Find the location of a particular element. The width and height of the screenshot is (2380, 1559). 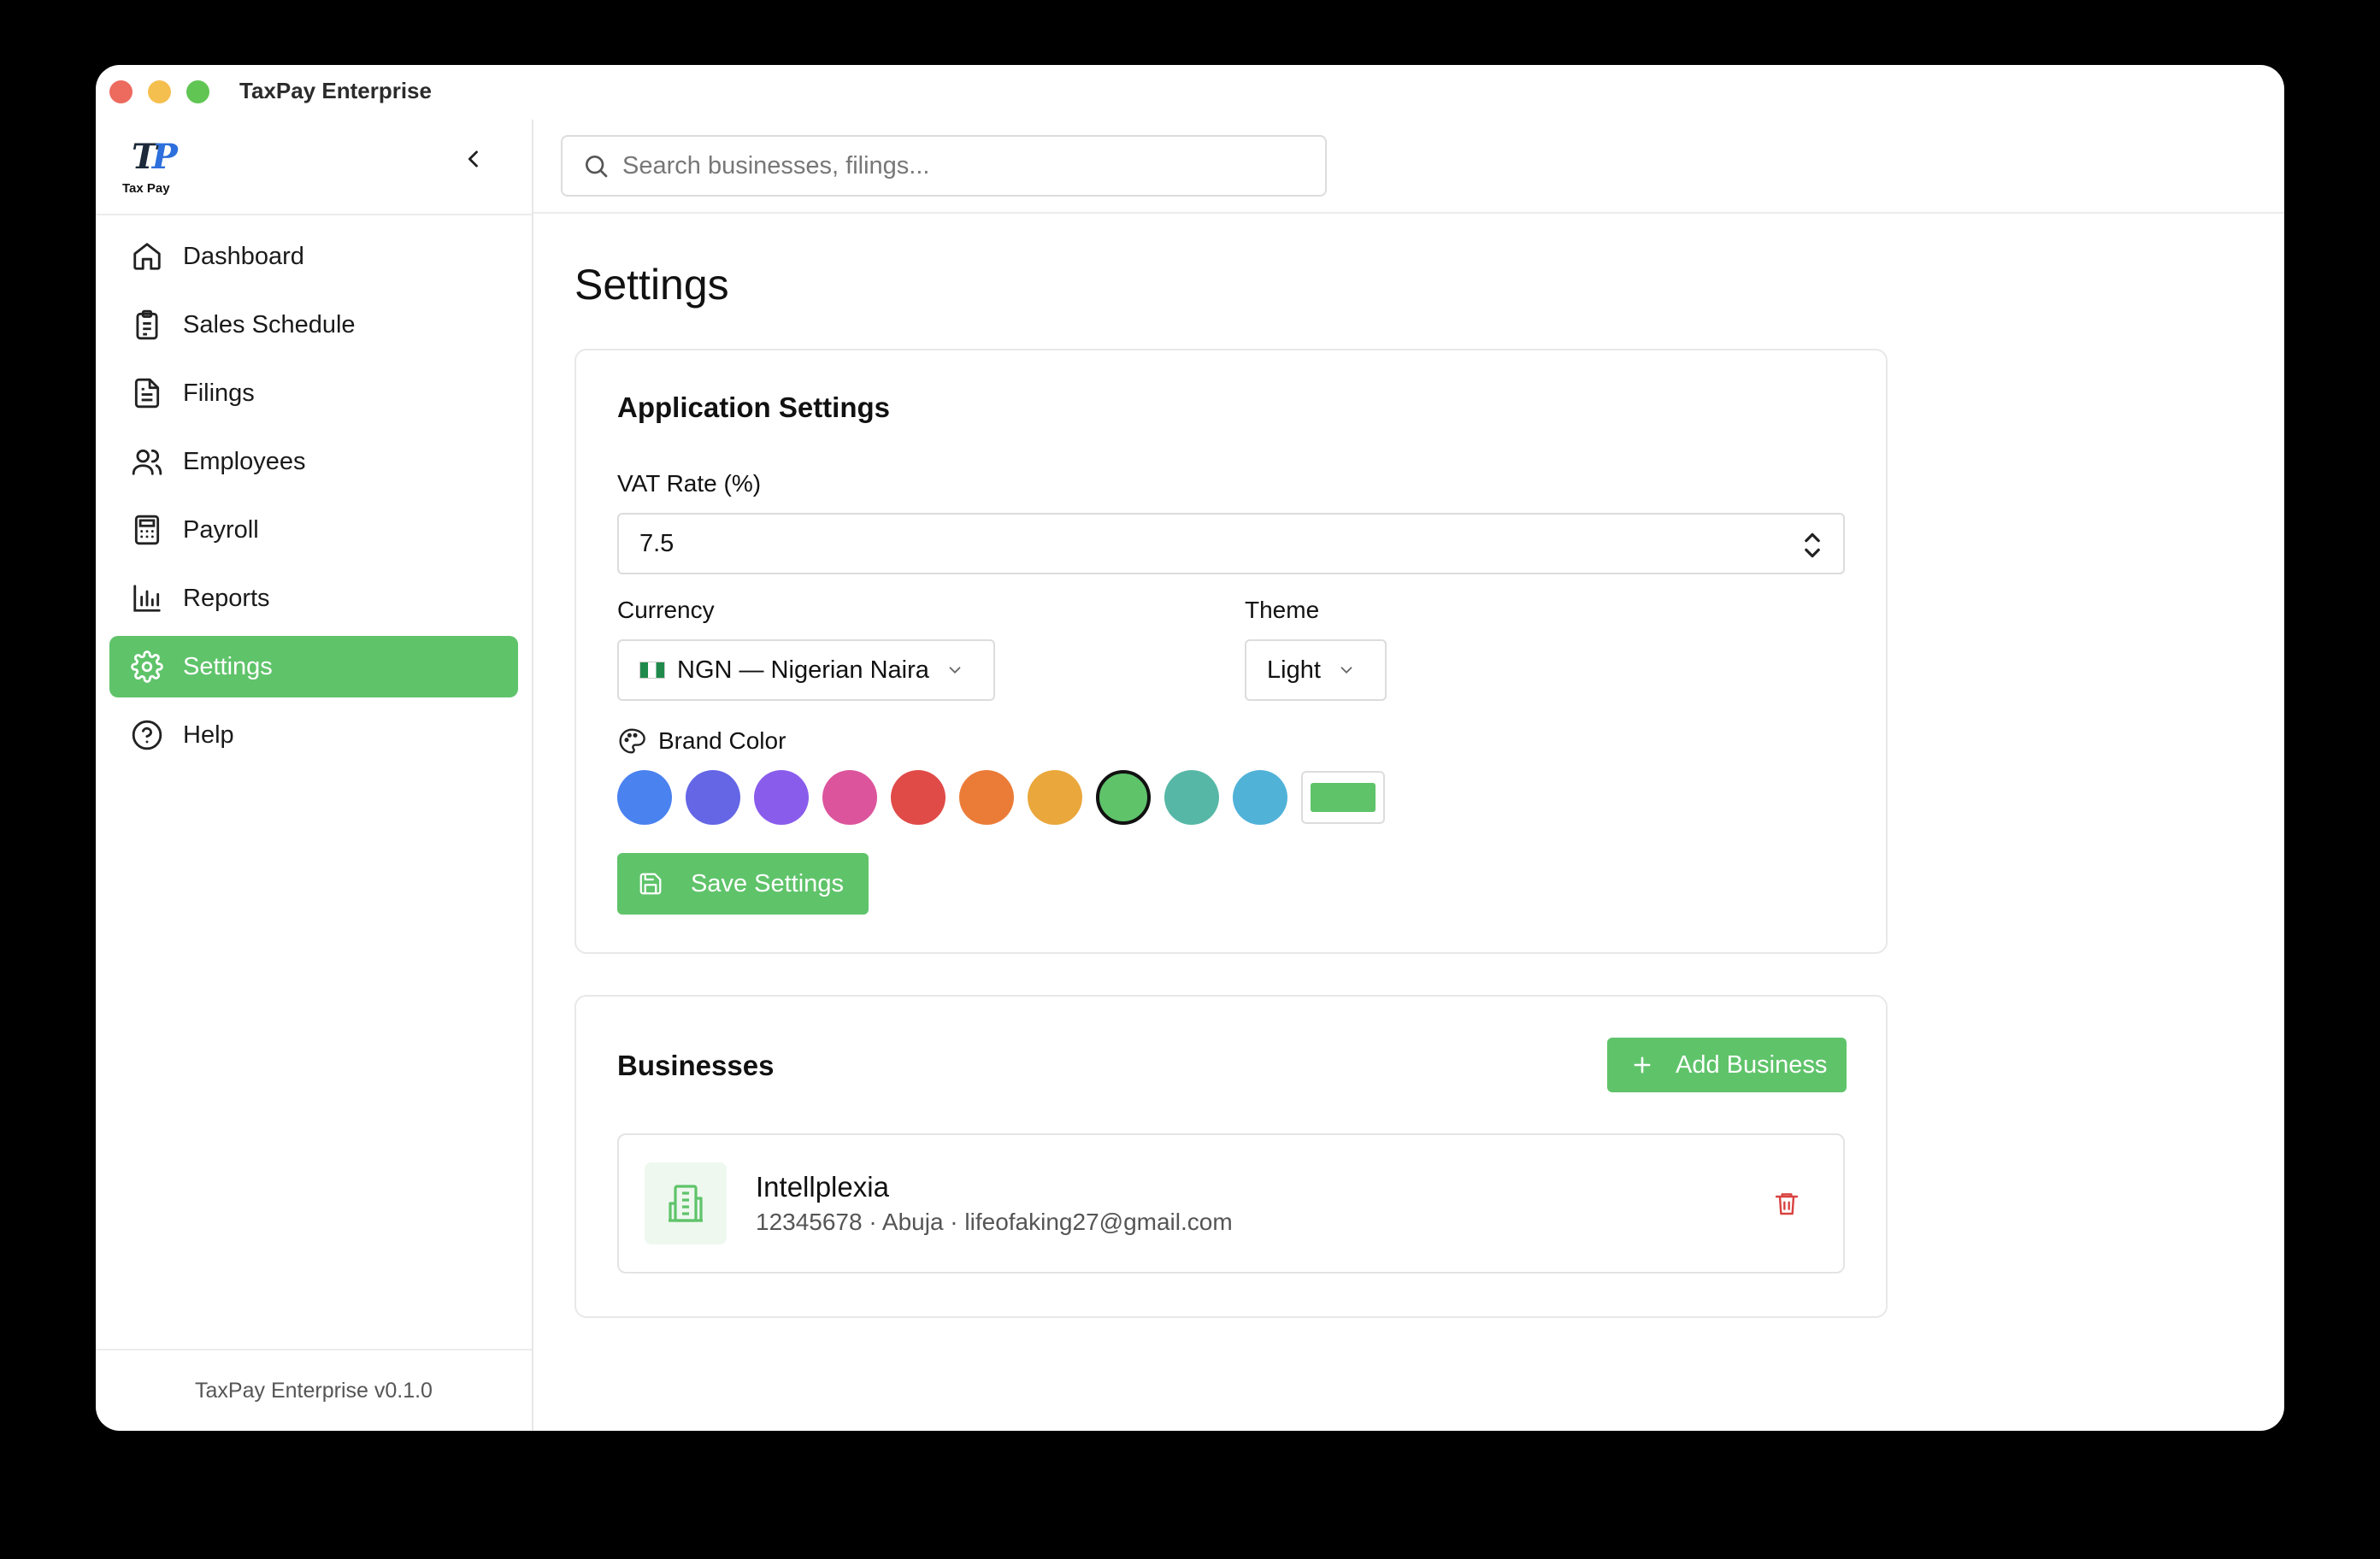

brand-color-label: Brand Color is located at coordinates (722, 741).